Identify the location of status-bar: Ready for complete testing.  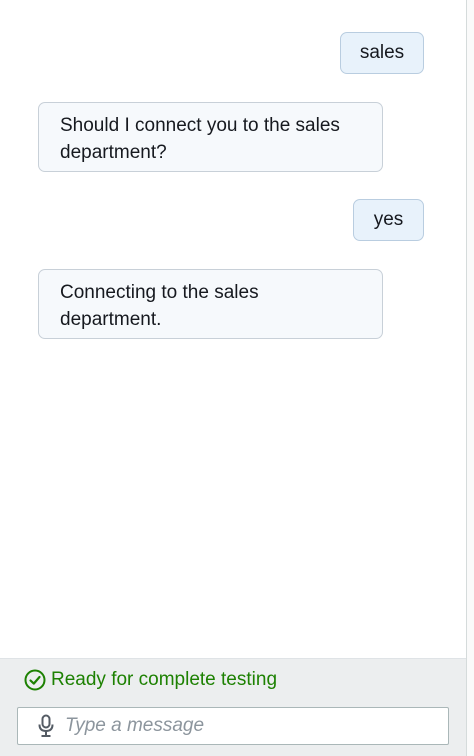
(233, 707).